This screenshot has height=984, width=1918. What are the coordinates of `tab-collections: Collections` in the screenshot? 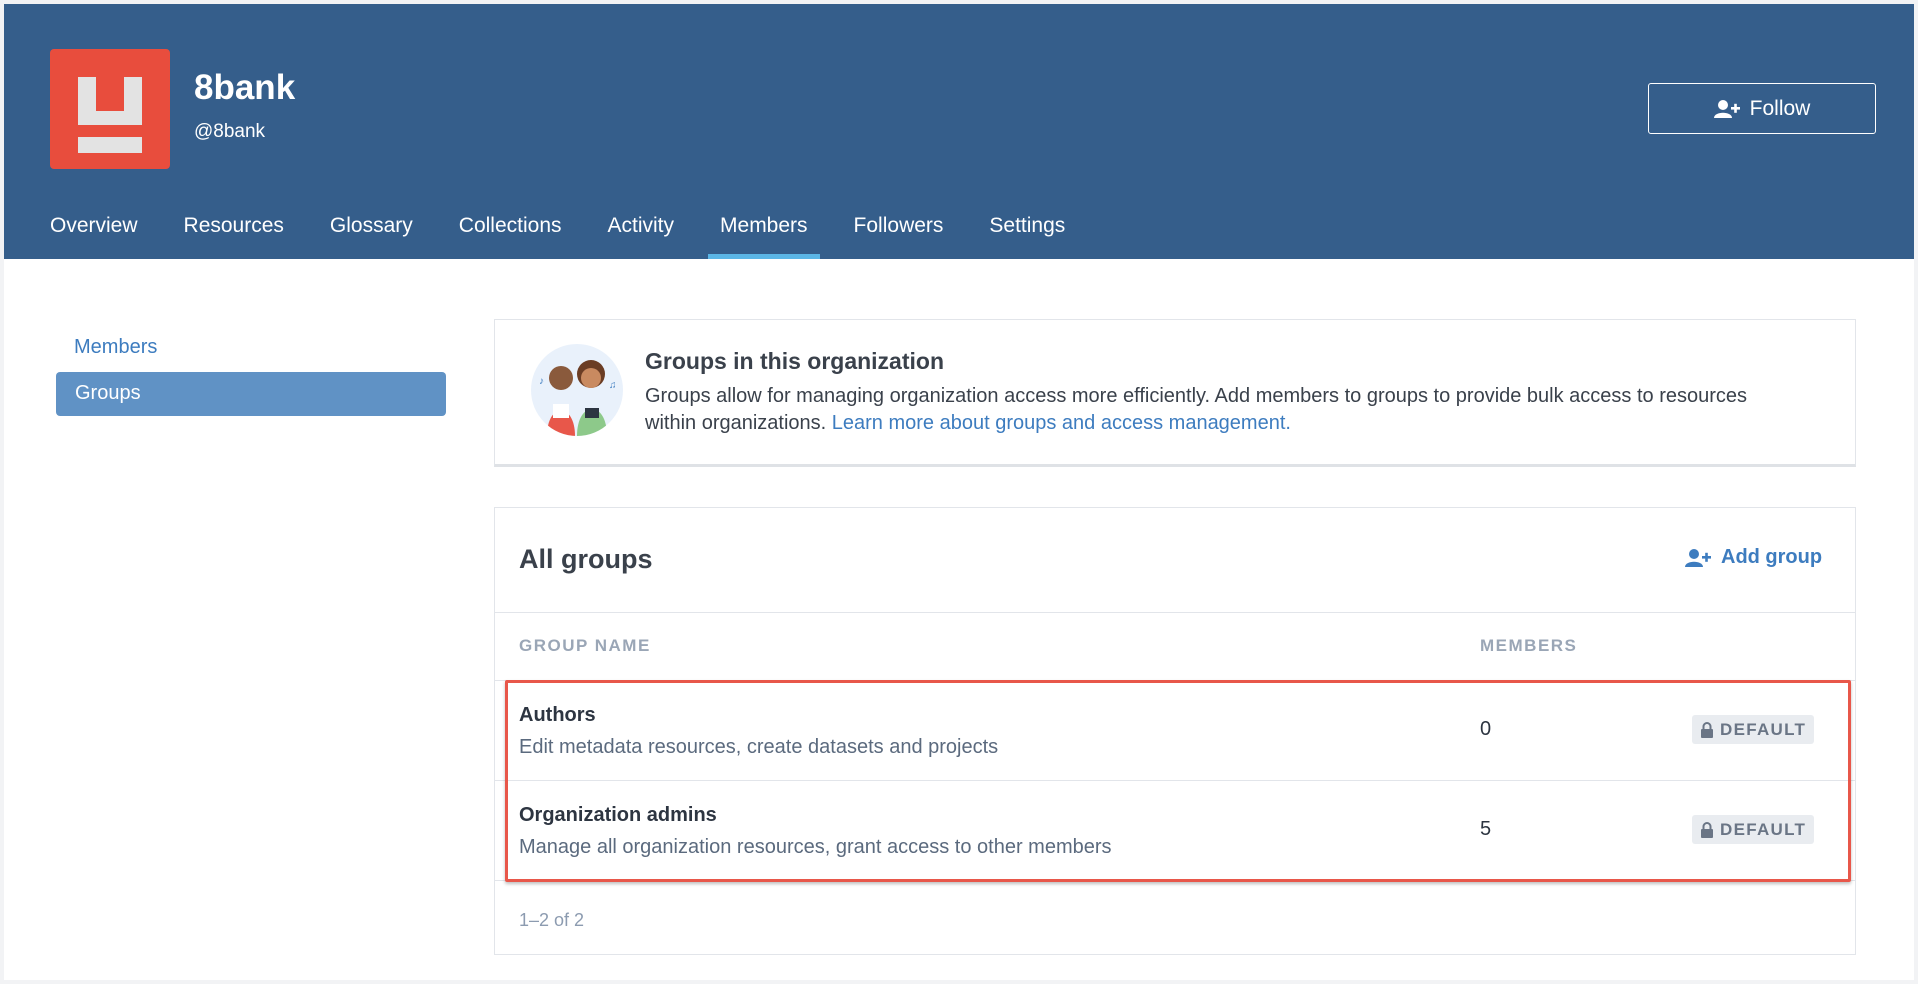 It's located at (510, 228).